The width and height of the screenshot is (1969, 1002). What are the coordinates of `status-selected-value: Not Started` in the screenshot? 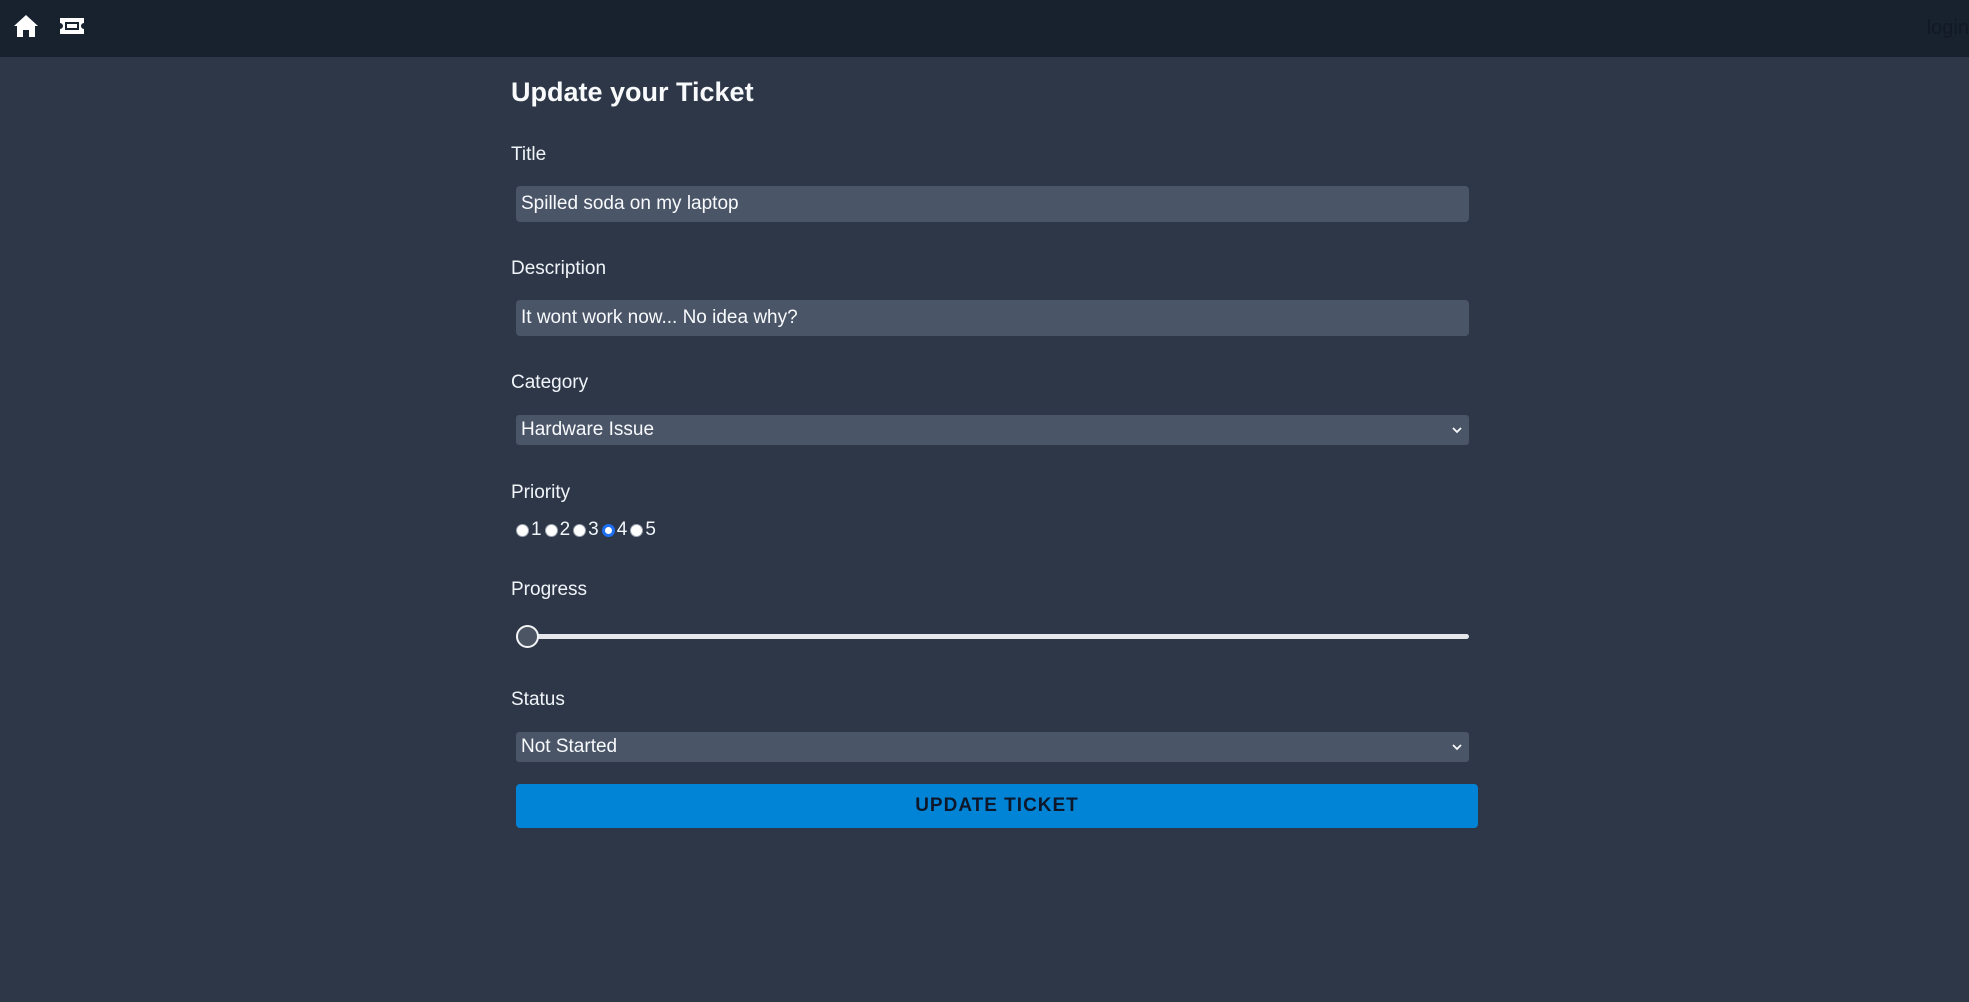 It's located at (569, 746).